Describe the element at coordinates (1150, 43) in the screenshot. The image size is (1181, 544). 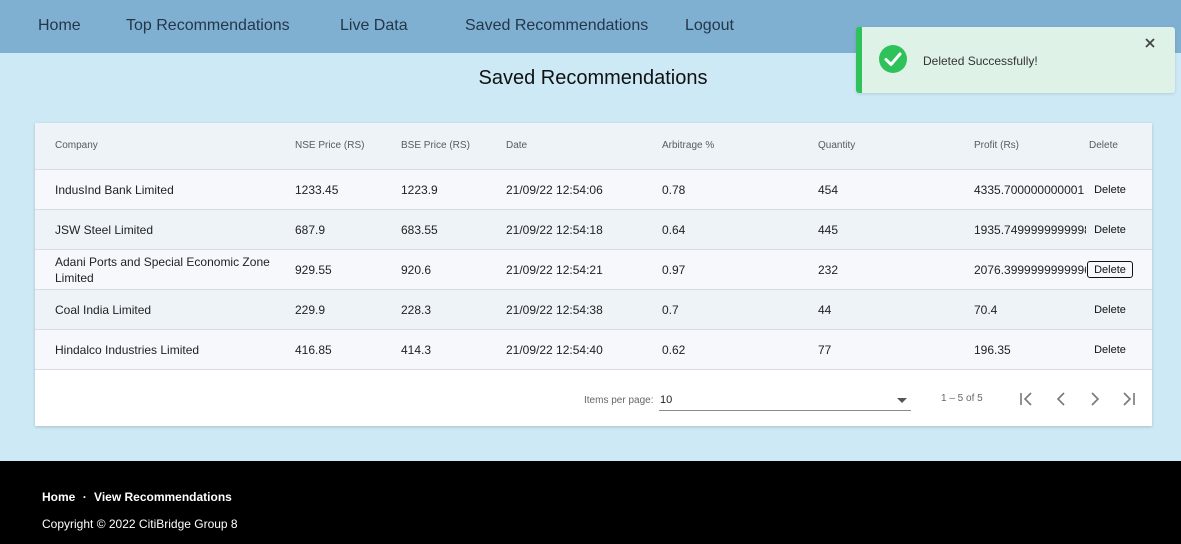
I see `close-icon` at that location.